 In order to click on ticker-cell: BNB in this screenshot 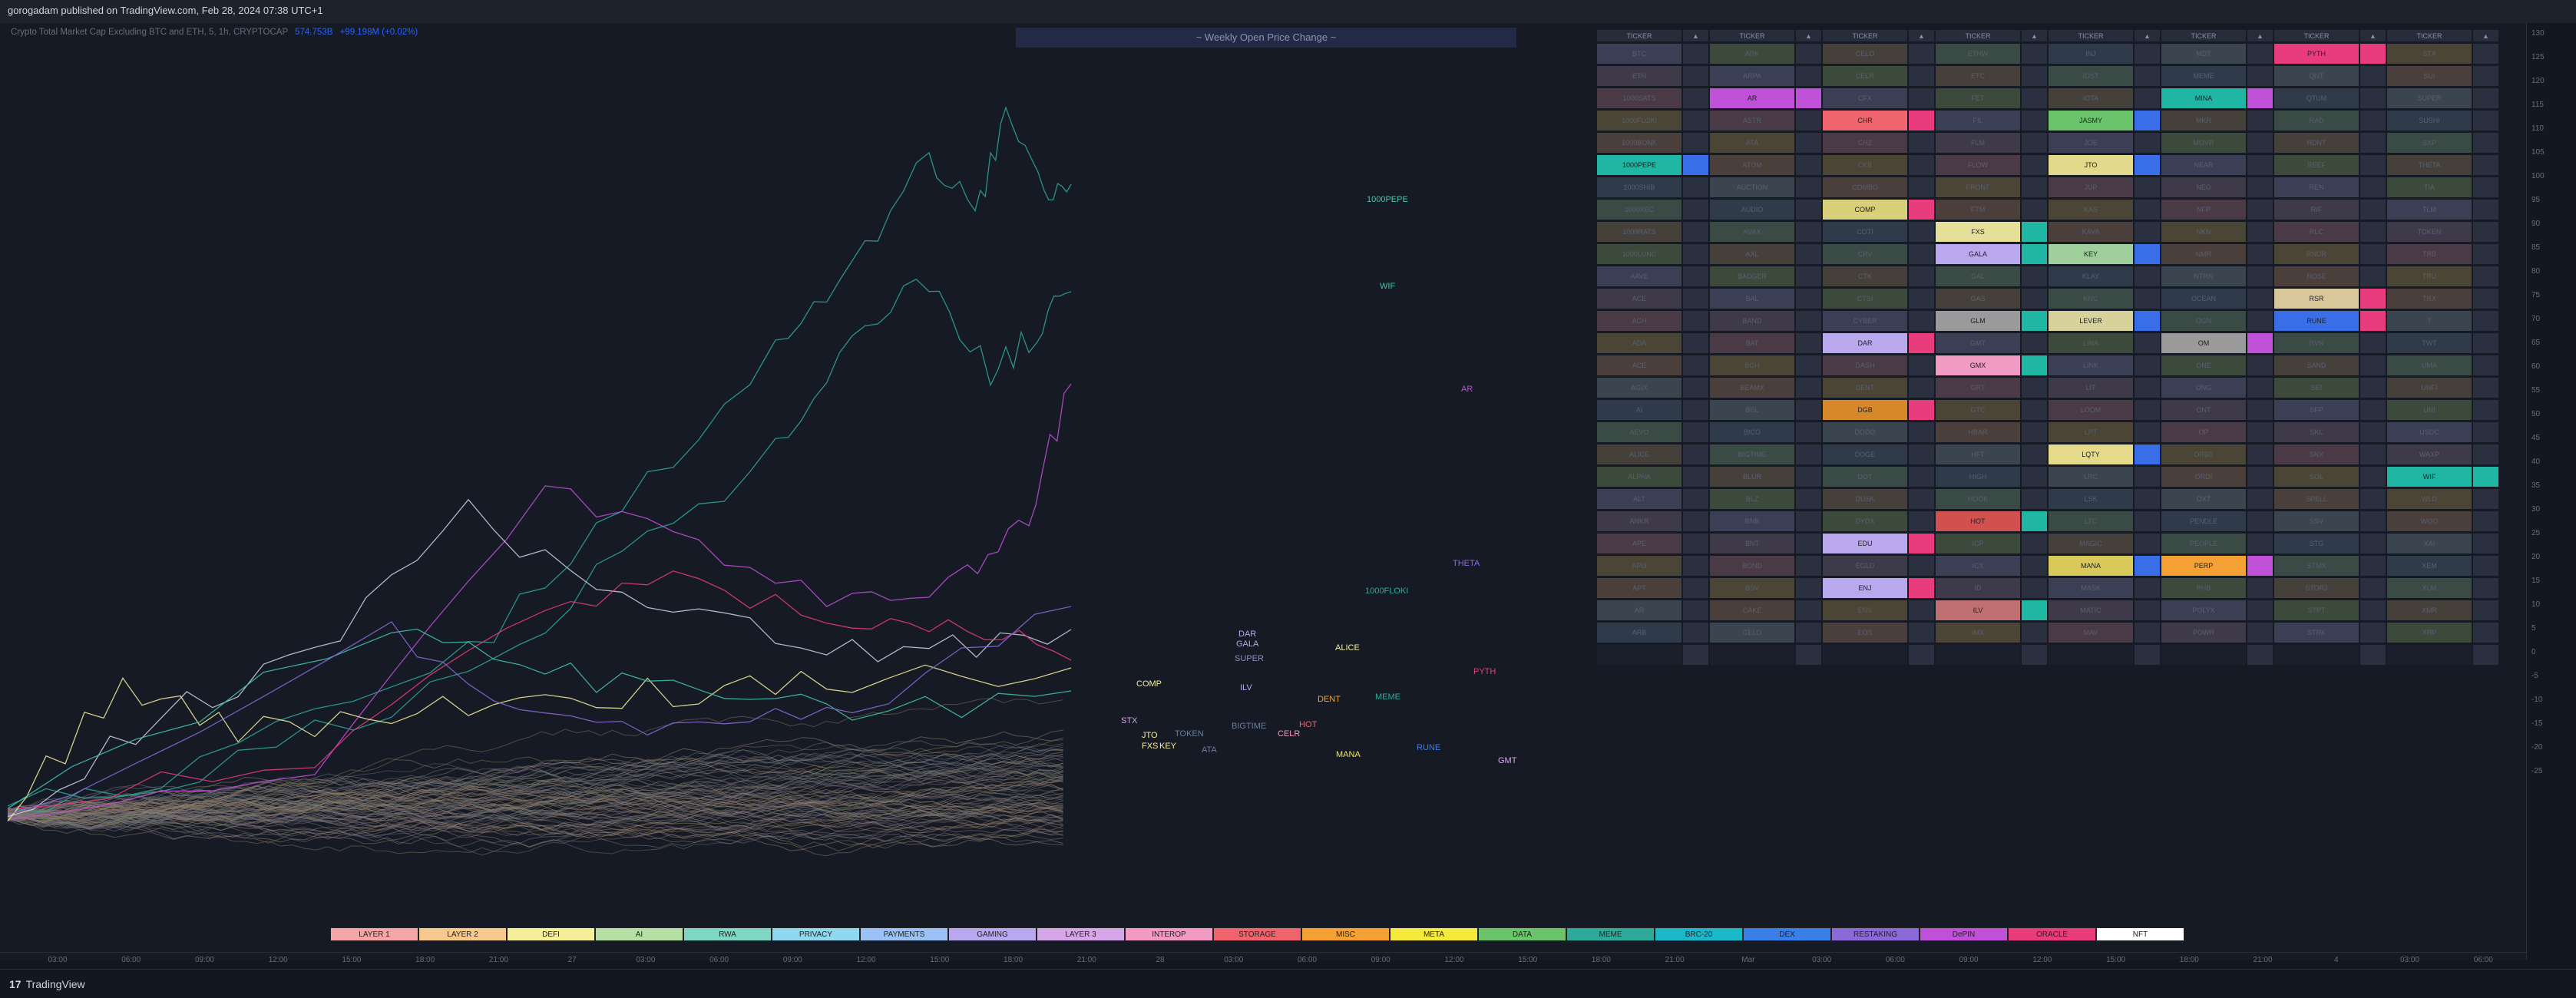, I will do `click(1752, 521)`.